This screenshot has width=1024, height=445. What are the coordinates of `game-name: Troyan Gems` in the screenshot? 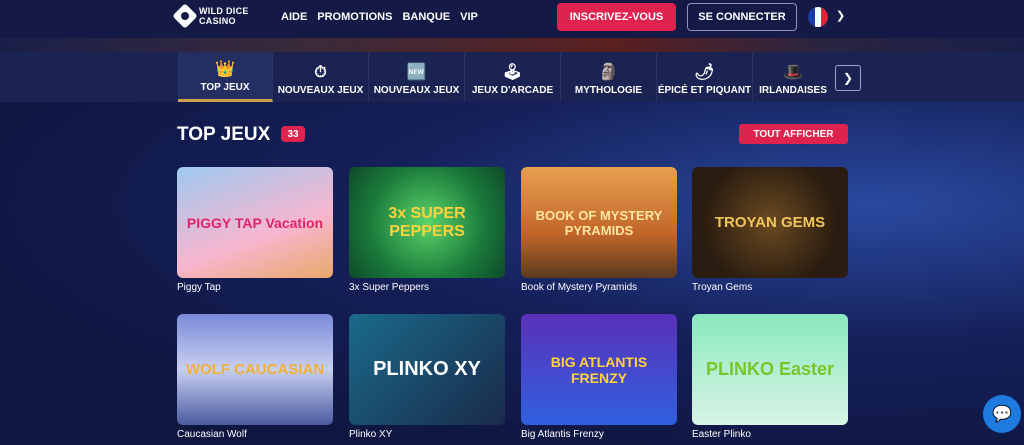 It's located at (722, 287).